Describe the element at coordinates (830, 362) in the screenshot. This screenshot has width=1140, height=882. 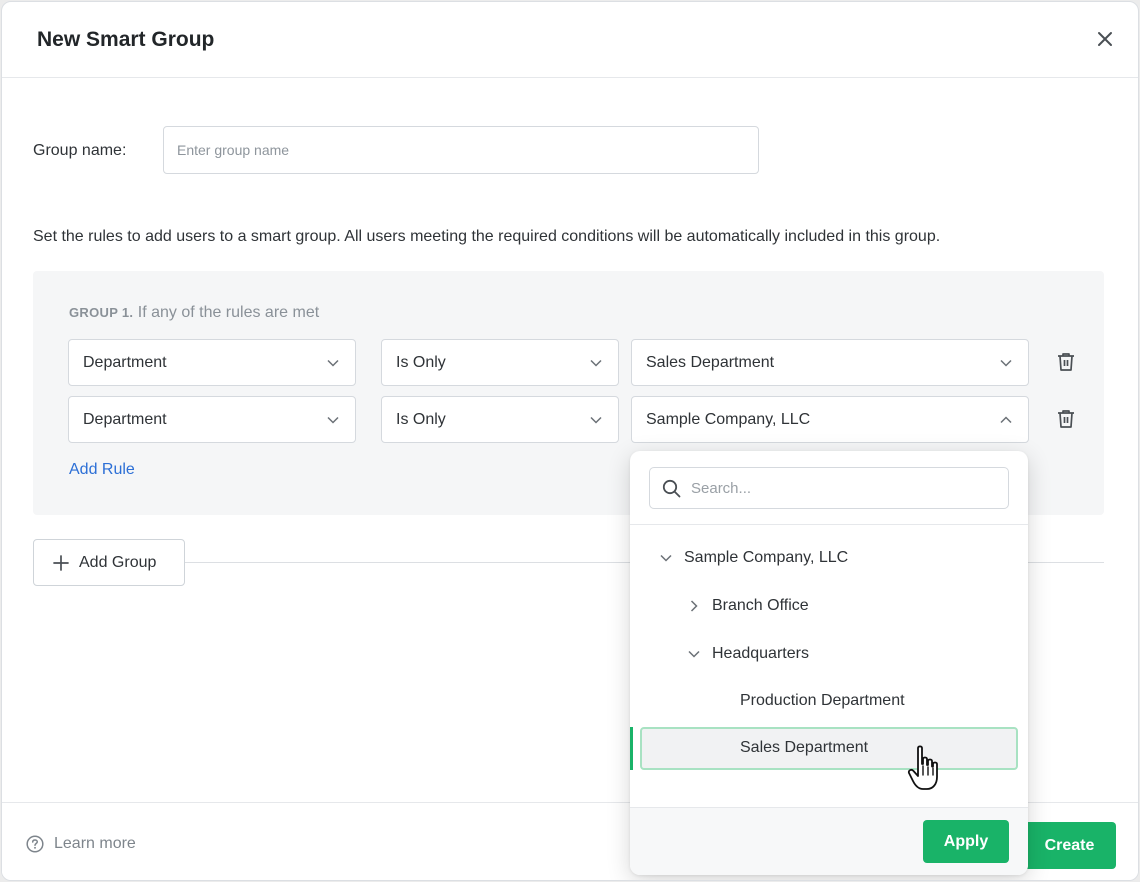
I see `rule-1-value-select: Sales Department` at that location.